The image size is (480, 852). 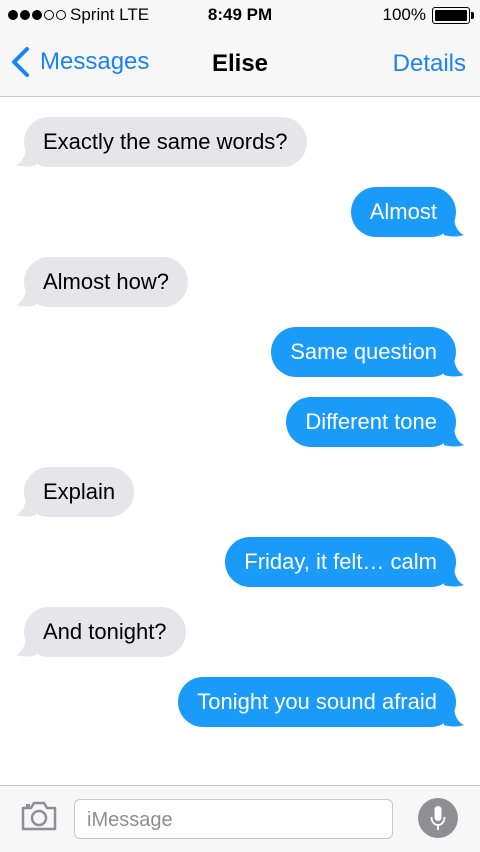 I want to click on outgoing-message-bubble: Tonight you sound afraid, so click(x=321, y=702).